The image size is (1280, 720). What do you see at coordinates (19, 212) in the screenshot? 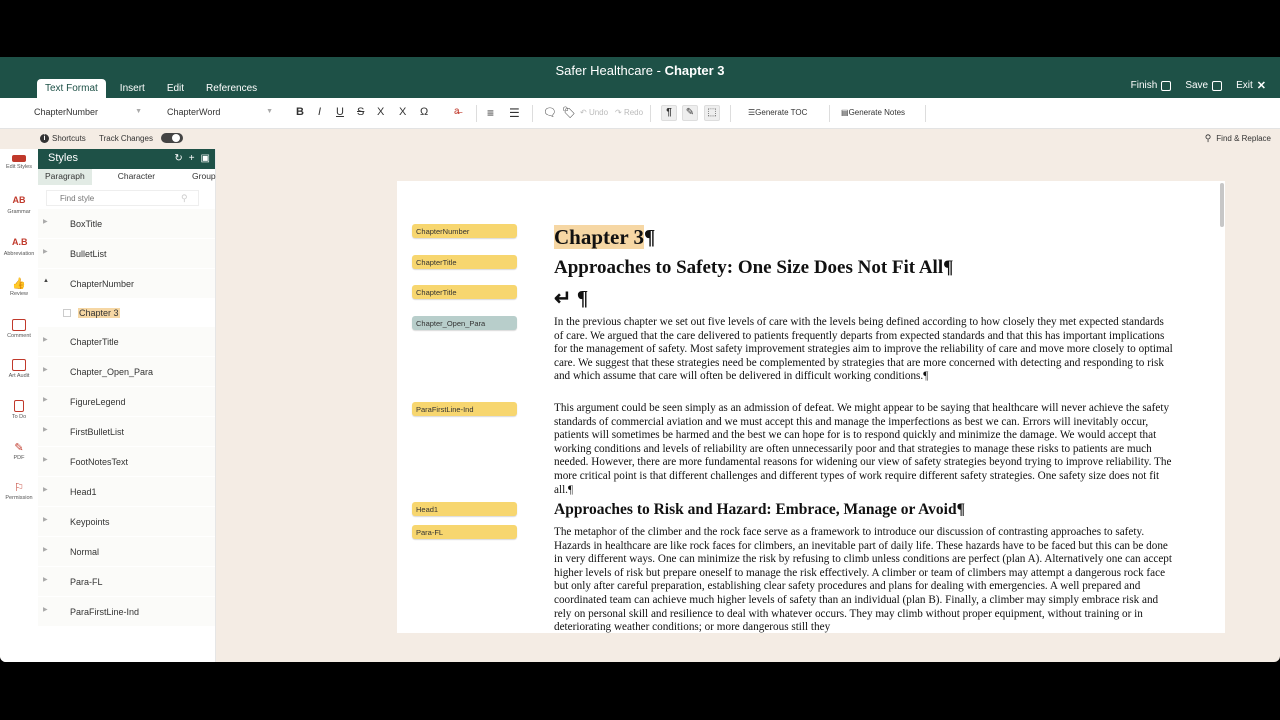
I see `rail-label: Grammar` at bounding box center [19, 212].